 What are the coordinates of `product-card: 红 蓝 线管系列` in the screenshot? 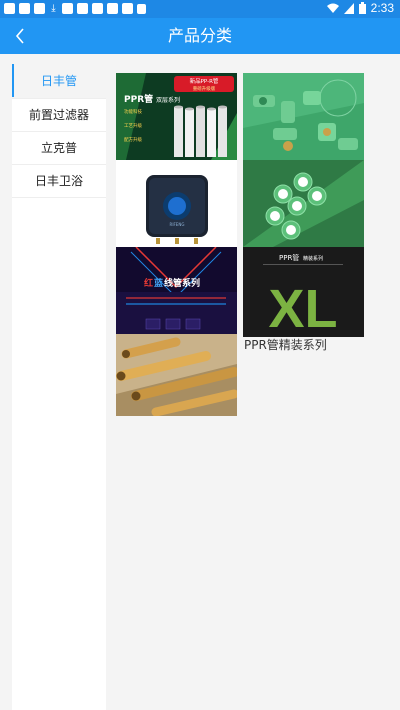 It's located at (176, 290).